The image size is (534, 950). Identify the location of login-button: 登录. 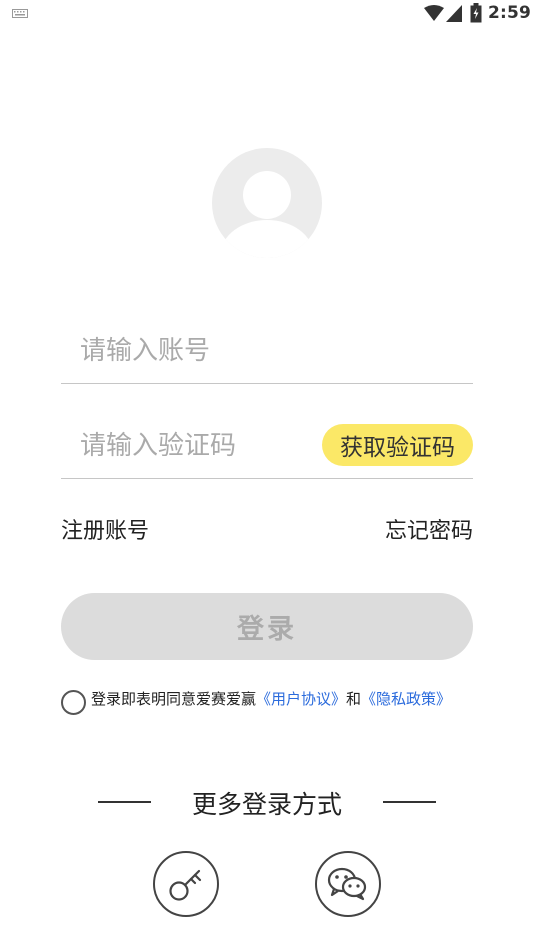
(267, 626).